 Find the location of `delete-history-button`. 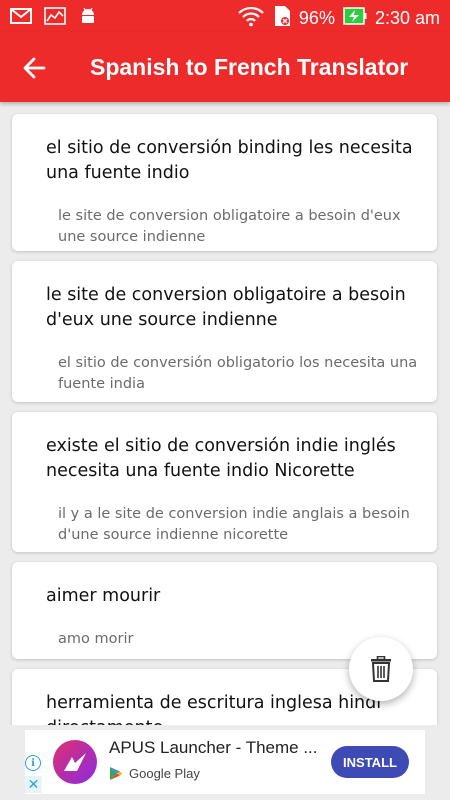

delete-history-button is located at coordinates (381, 669).